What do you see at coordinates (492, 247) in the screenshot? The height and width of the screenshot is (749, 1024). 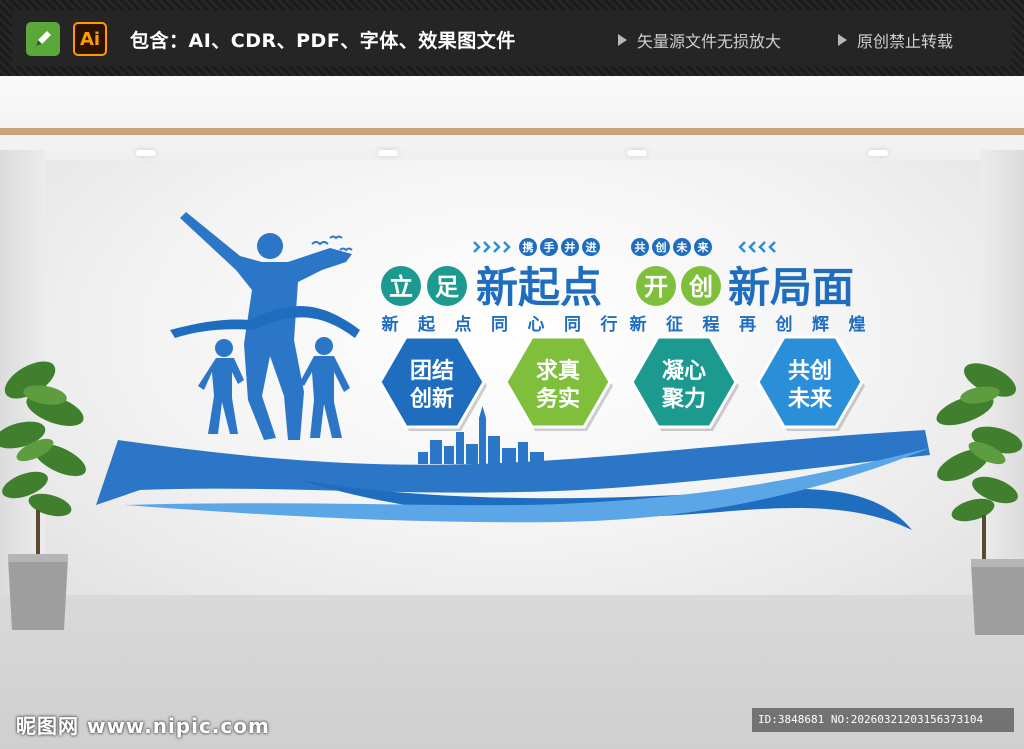 I see `chevrons-left` at bounding box center [492, 247].